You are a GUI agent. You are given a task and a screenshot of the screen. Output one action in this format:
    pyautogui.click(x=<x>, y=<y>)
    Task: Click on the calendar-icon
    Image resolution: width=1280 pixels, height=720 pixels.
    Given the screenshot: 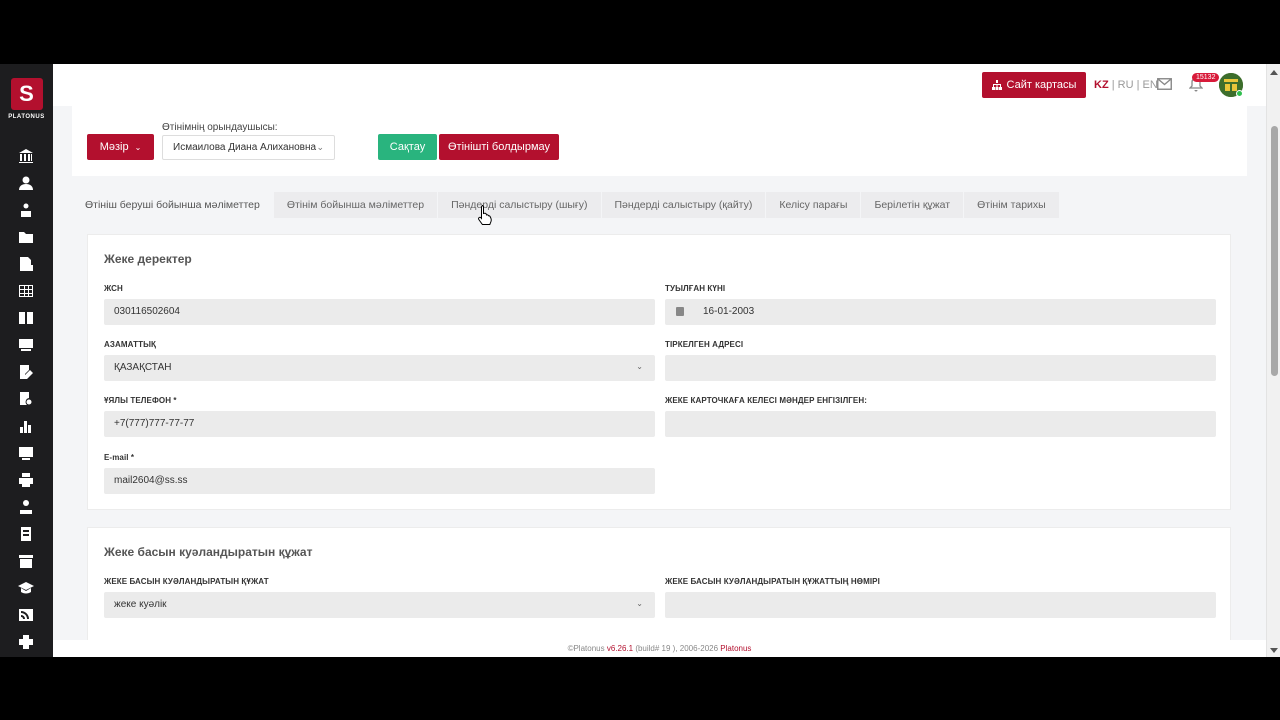 What is the action you would take?
    pyautogui.click(x=680, y=311)
    